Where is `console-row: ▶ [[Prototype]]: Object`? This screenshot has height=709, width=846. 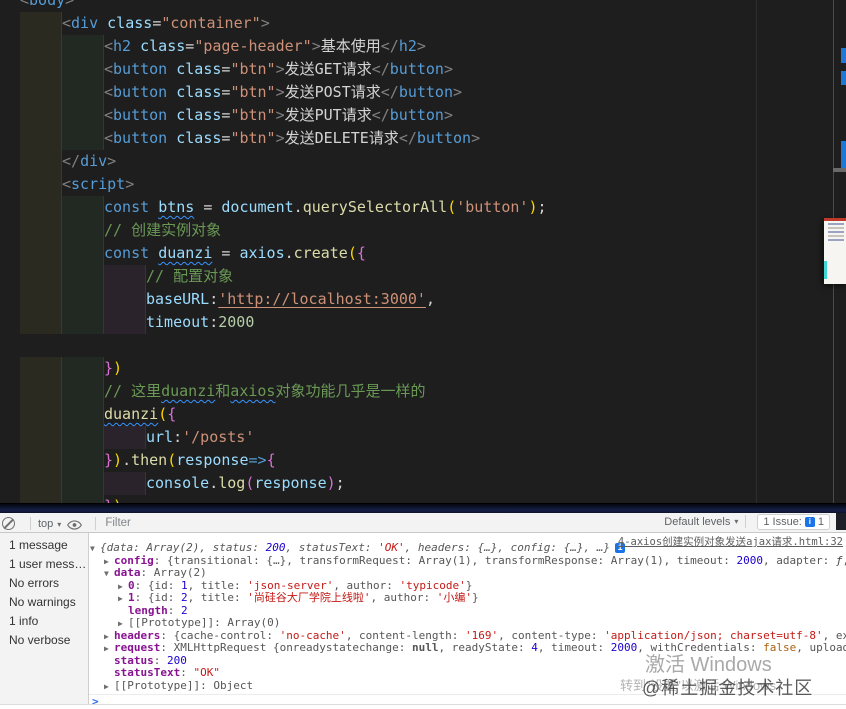 console-row: ▶ [[Prototype]]: Object is located at coordinates (467, 686).